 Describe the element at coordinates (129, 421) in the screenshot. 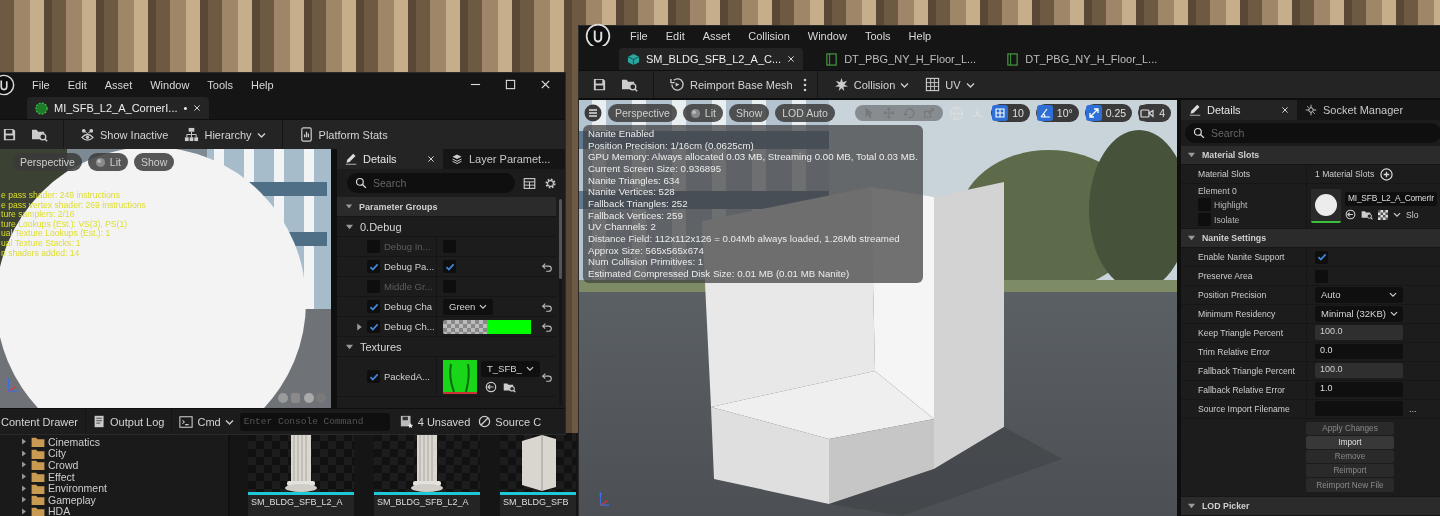

I see `status-button: Output Log` at that location.